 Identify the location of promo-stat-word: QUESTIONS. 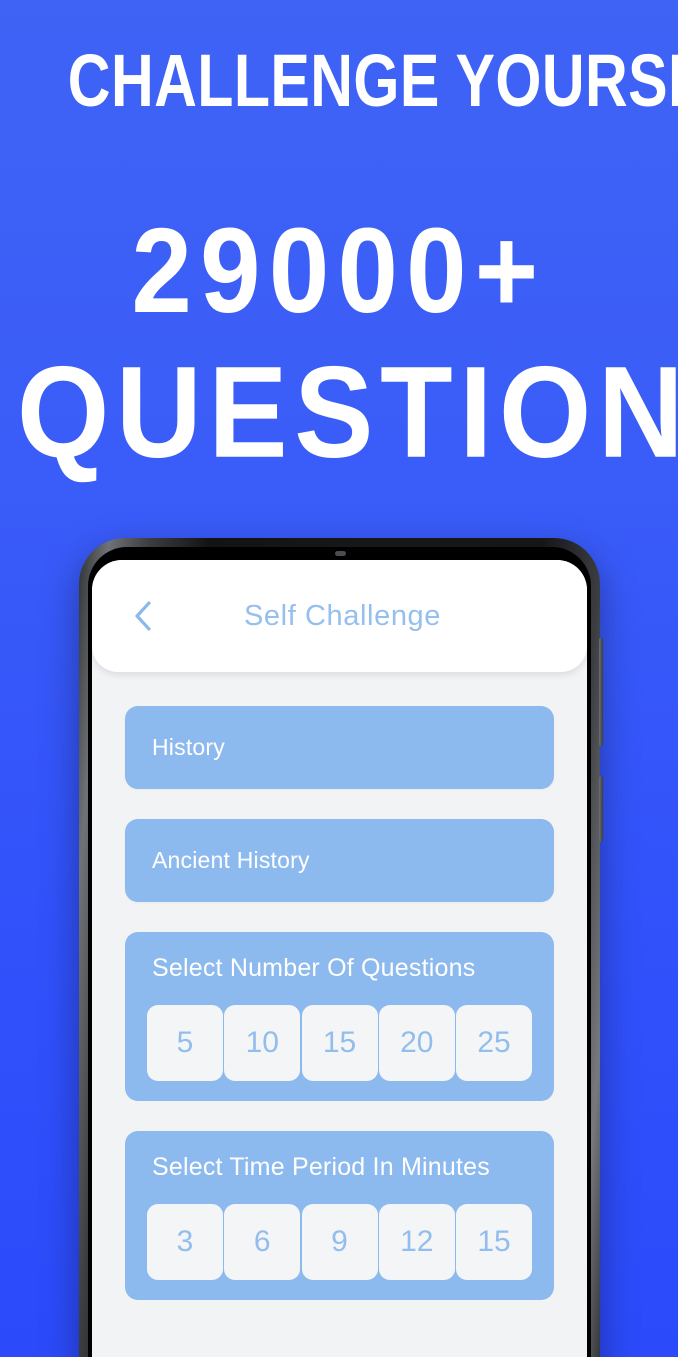
(347, 412).